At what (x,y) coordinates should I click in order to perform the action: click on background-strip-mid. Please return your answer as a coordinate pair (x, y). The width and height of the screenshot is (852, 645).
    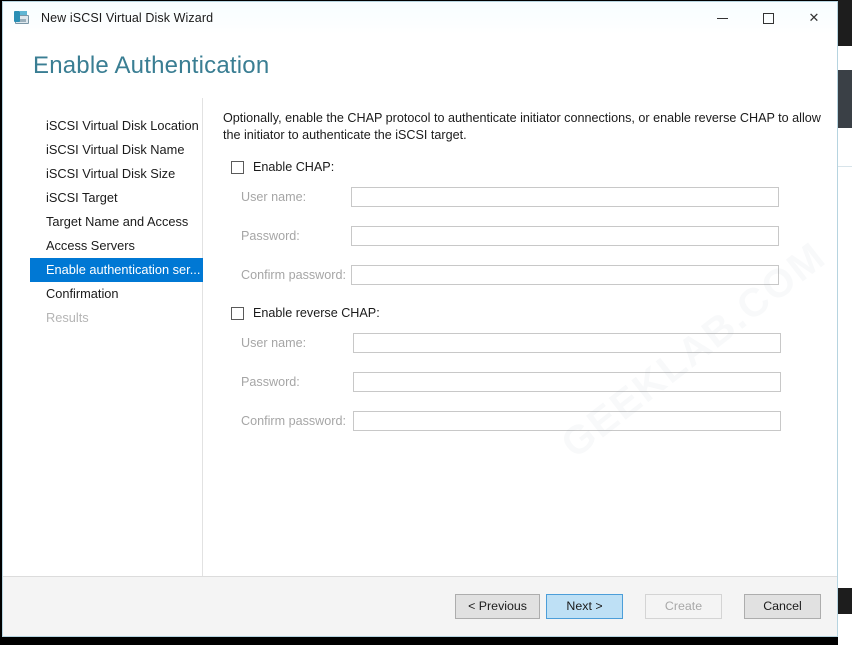
    Looking at the image, I should click on (845, 99).